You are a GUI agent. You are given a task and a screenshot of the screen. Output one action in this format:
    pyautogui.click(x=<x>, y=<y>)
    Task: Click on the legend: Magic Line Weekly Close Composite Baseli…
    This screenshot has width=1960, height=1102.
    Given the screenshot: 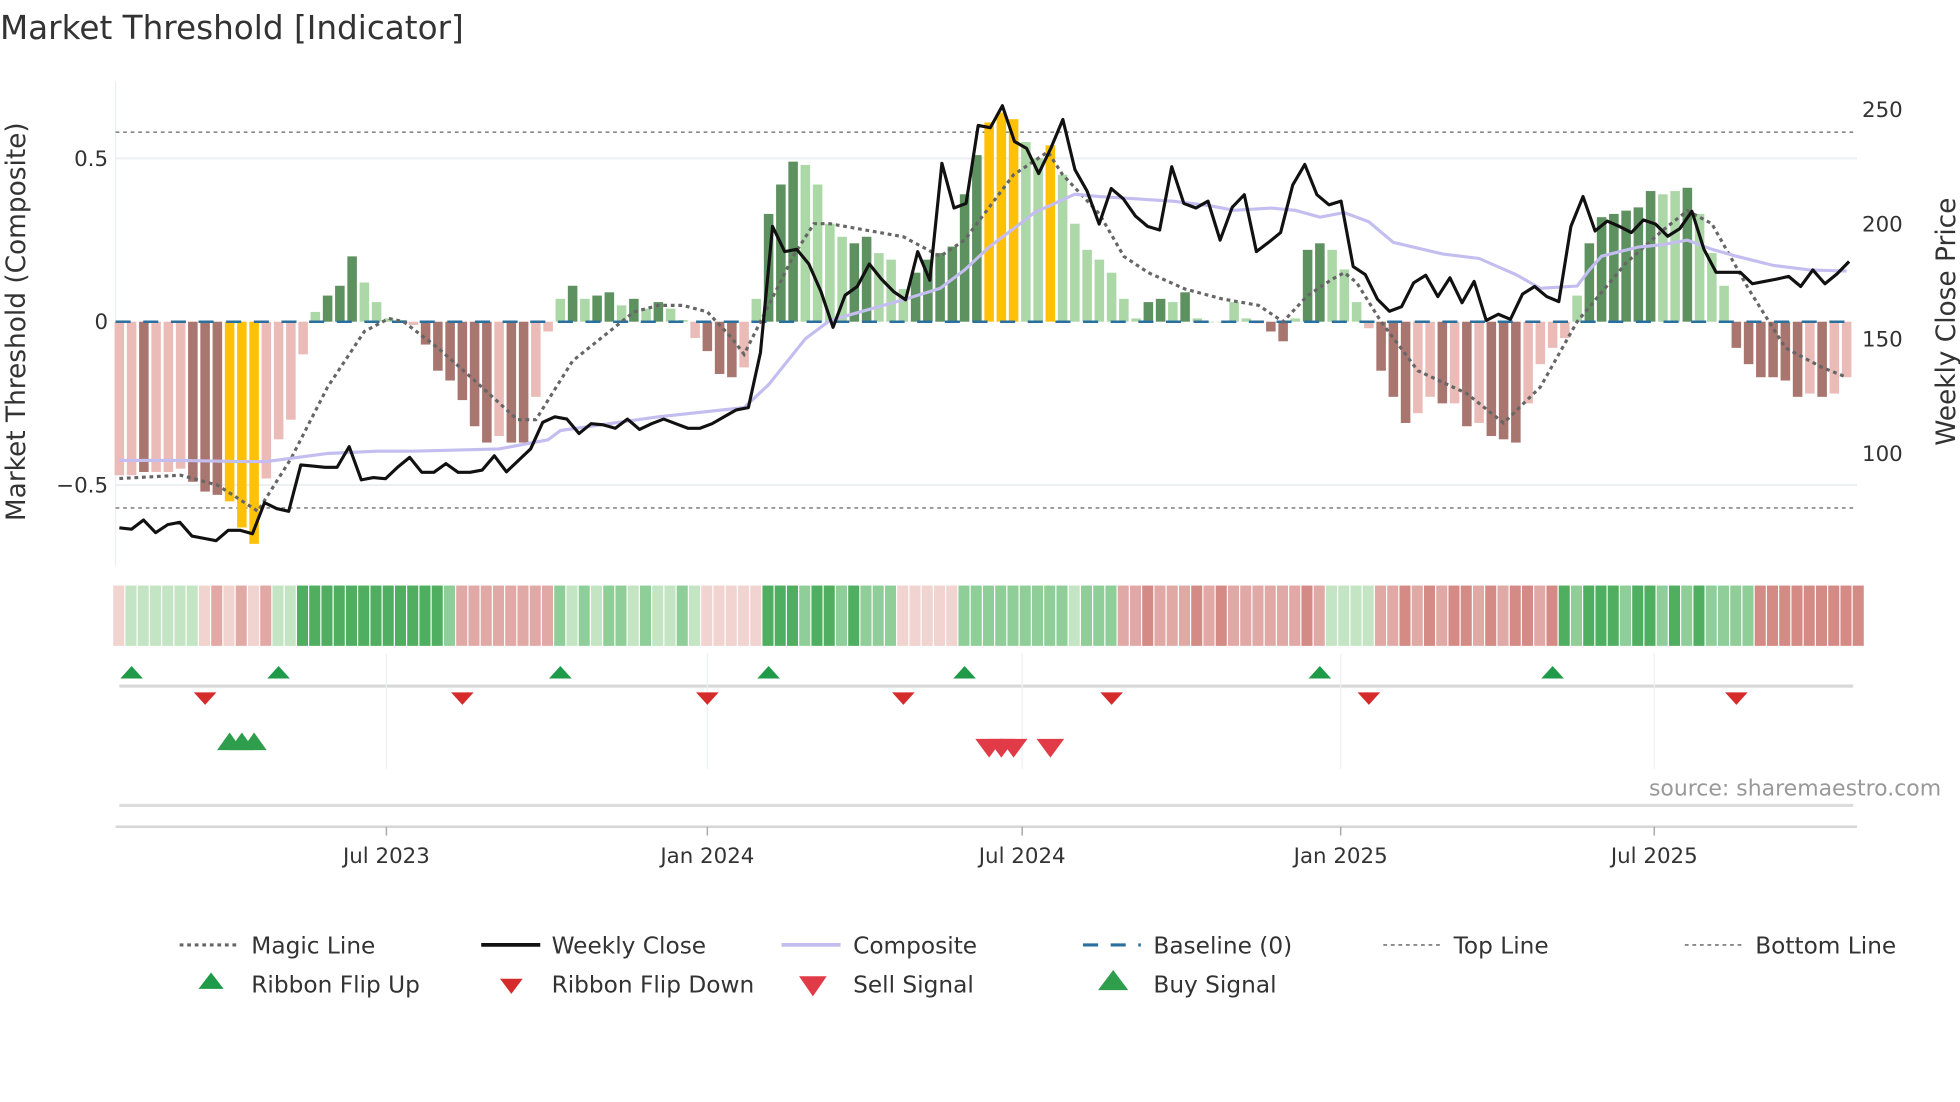 What is the action you would take?
    pyautogui.click(x=1037, y=966)
    